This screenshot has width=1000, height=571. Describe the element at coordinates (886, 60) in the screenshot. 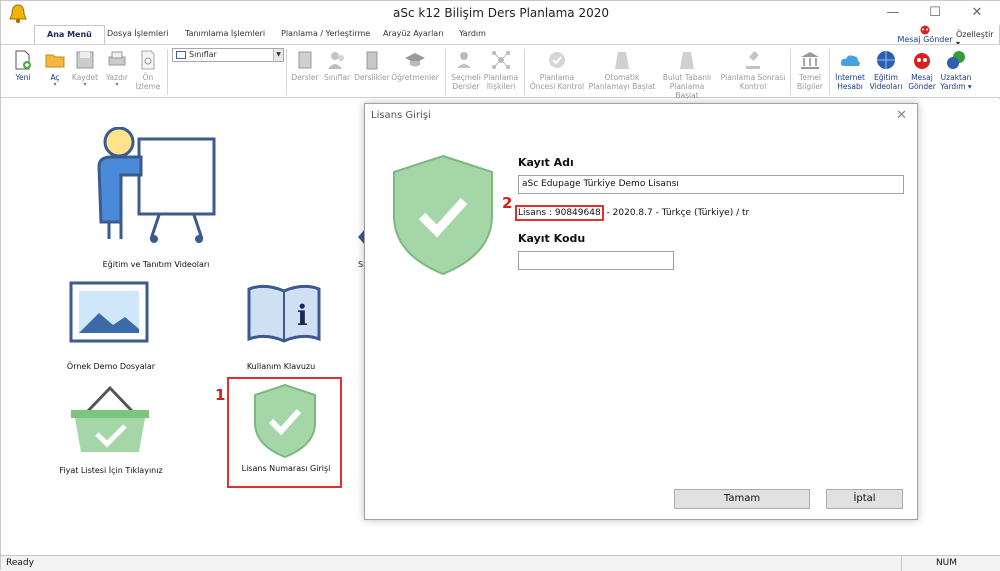

I see `globe-icon` at that location.